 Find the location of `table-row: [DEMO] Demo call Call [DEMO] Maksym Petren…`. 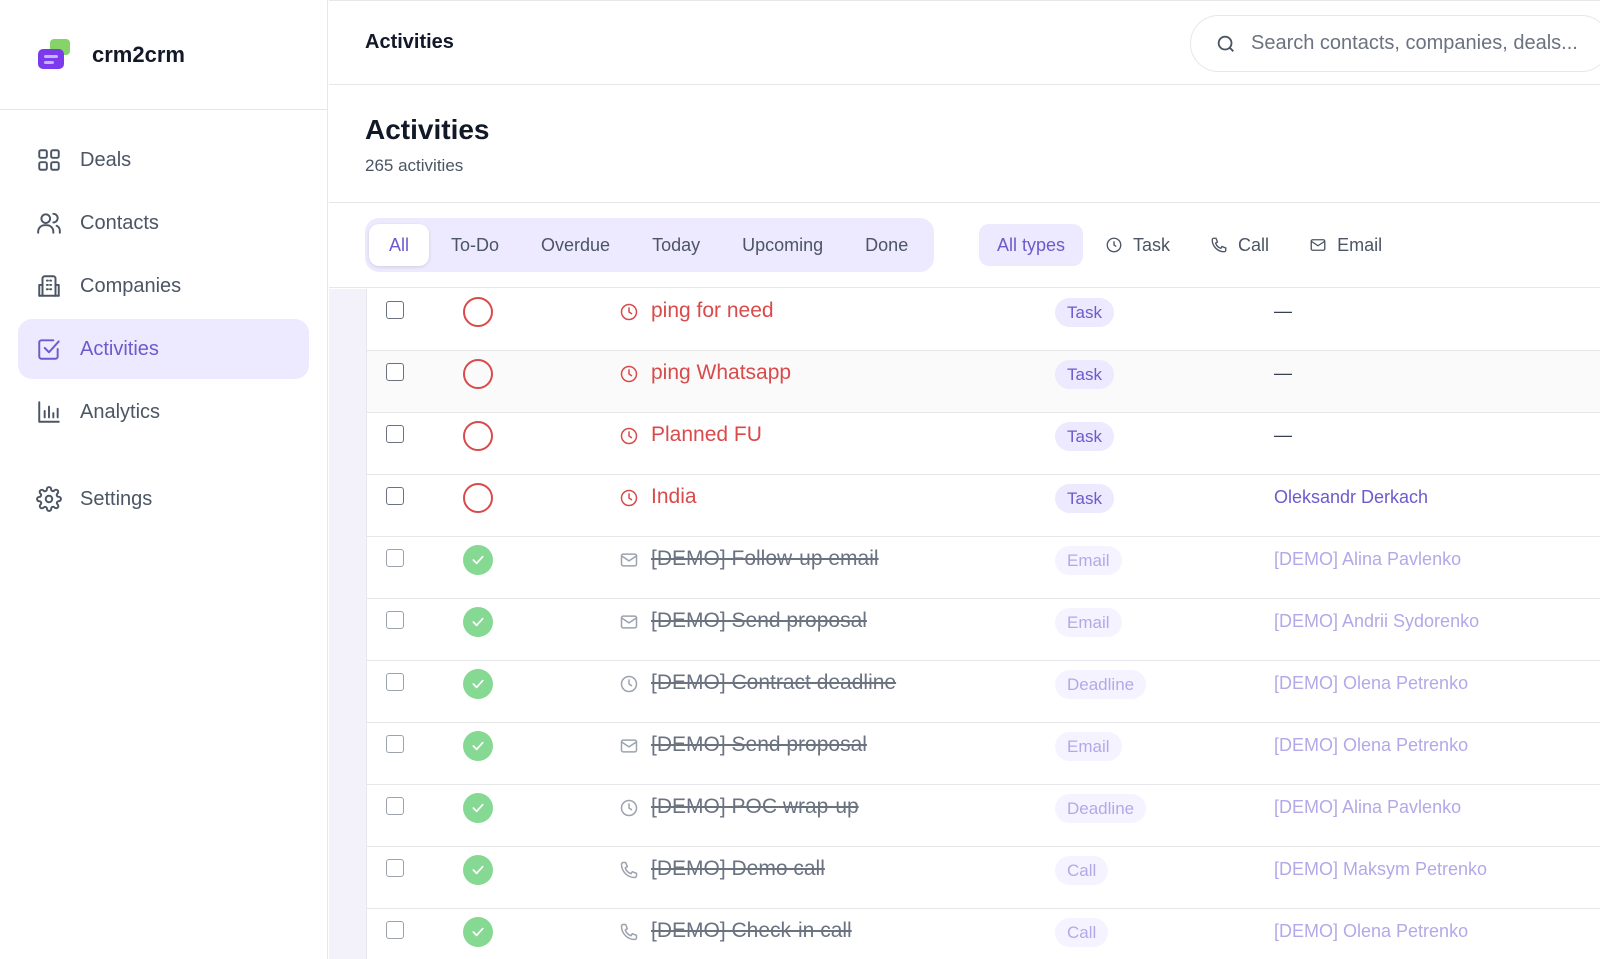

table-row: [DEMO] Demo call Call [DEMO] Maksym Petren… is located at coordinates (983, 878).